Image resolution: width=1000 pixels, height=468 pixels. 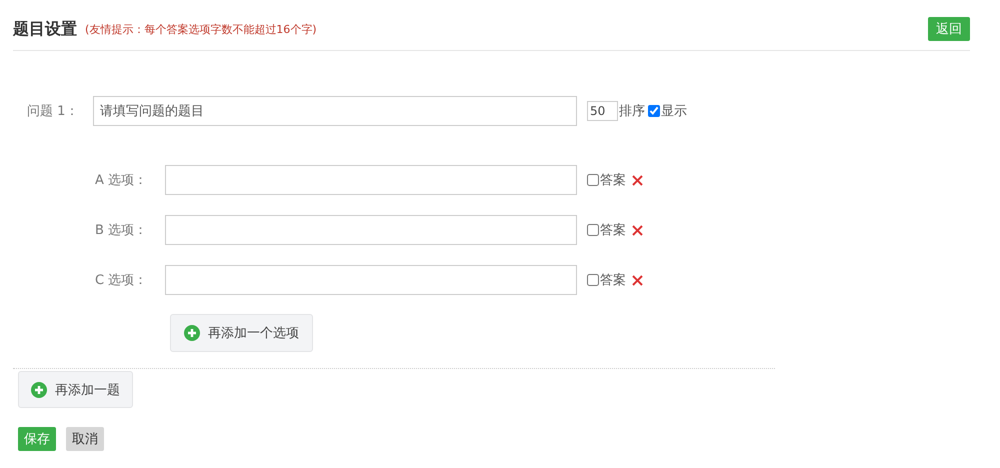 What do you see at coordinates (632, 111) in the screenshot?
I see `order-label: 排序` at bounding box center [632, 111].